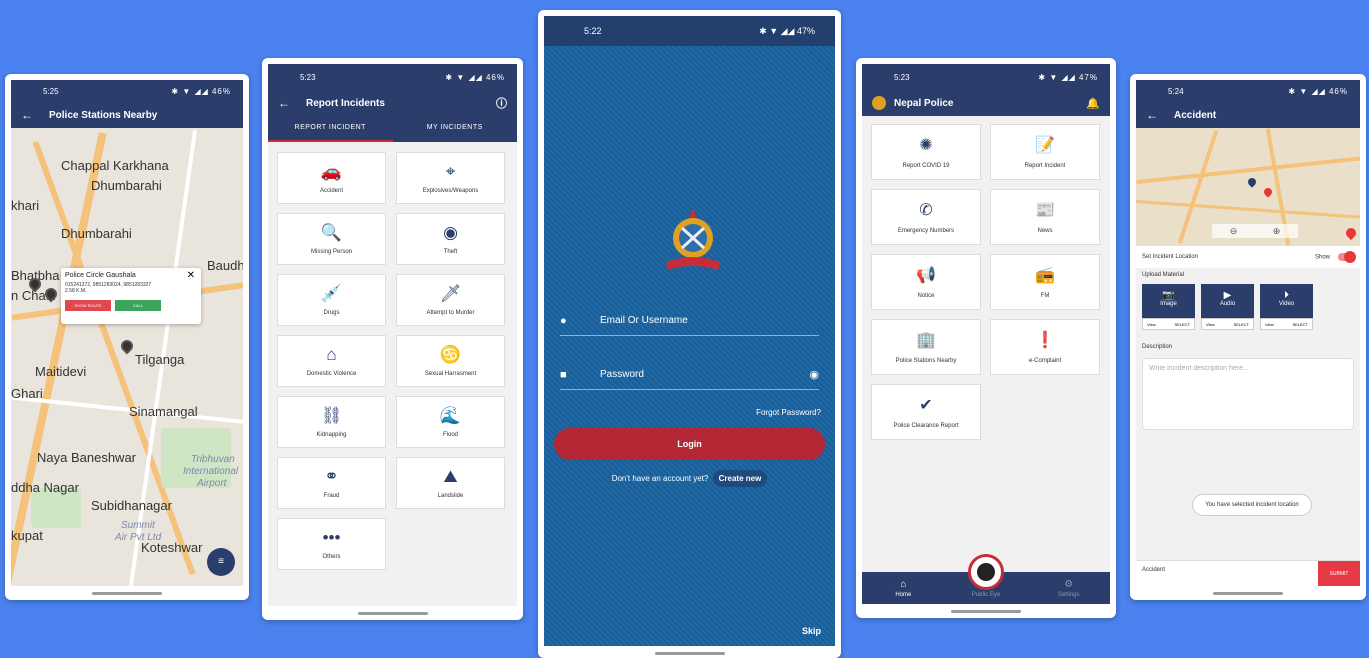  What do you see at coordinates (1168, 301) in the screenshot?
I see `media-image-top: 📷 Image` at bounding box center [1168, 301].